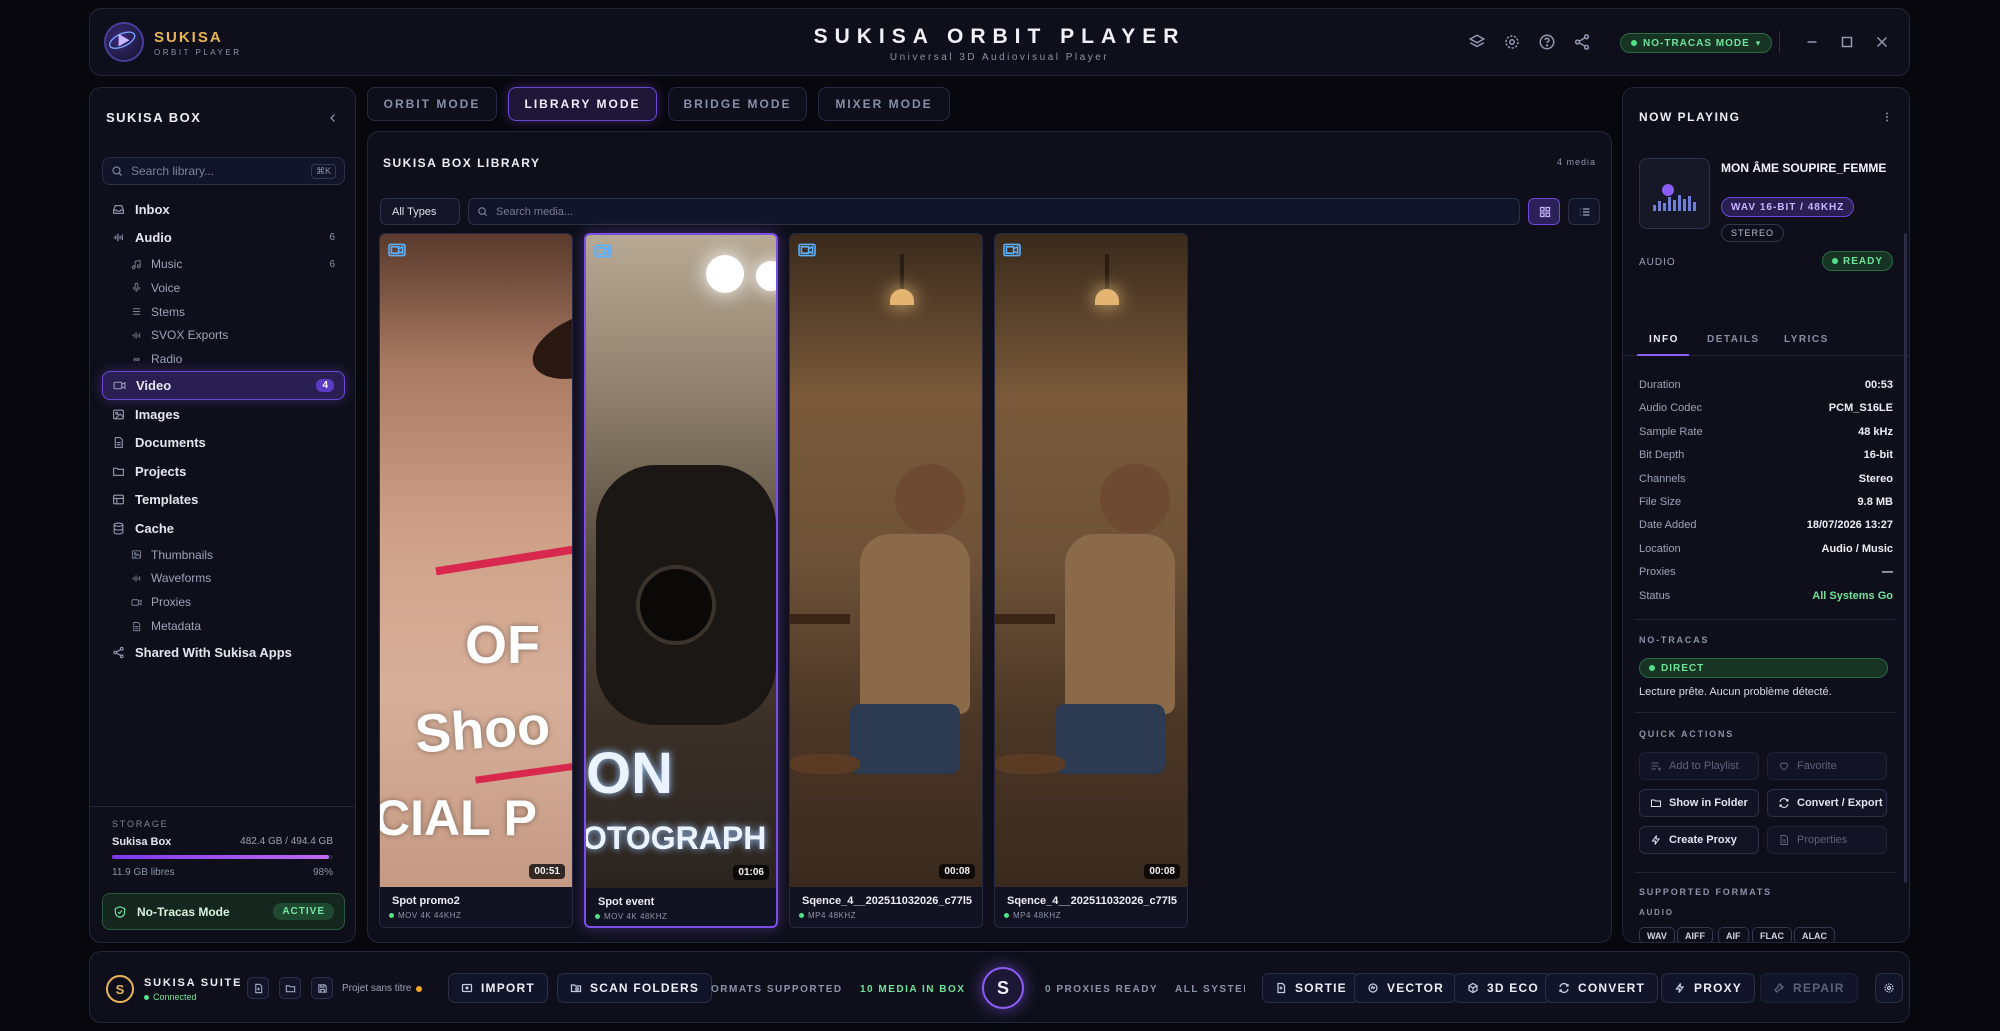 This screenshot has height=1031, width=2000. What do you see at coordinates (432, 104) in the screenshot?
I see `tab-orbit-mode: ORBIT MODE` at bounding box center [432, 104].